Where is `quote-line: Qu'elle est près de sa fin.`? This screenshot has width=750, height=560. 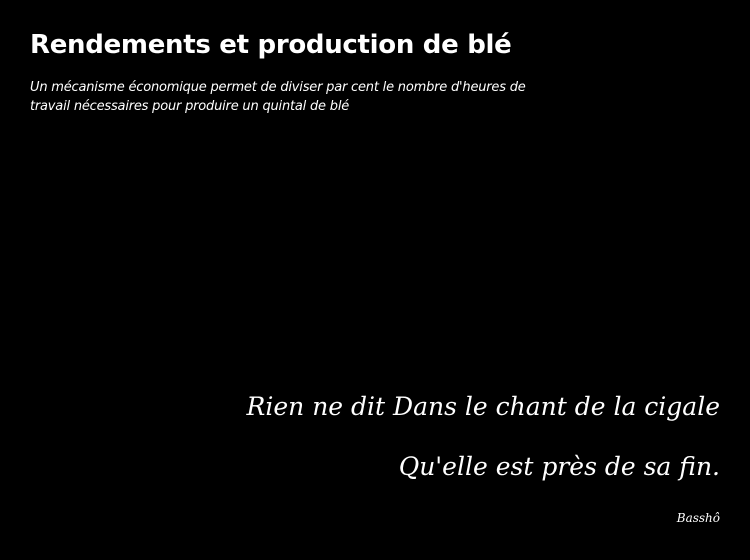 quote-line: Qu'elle est près de sa fin. is located at coordinates (559, 466).